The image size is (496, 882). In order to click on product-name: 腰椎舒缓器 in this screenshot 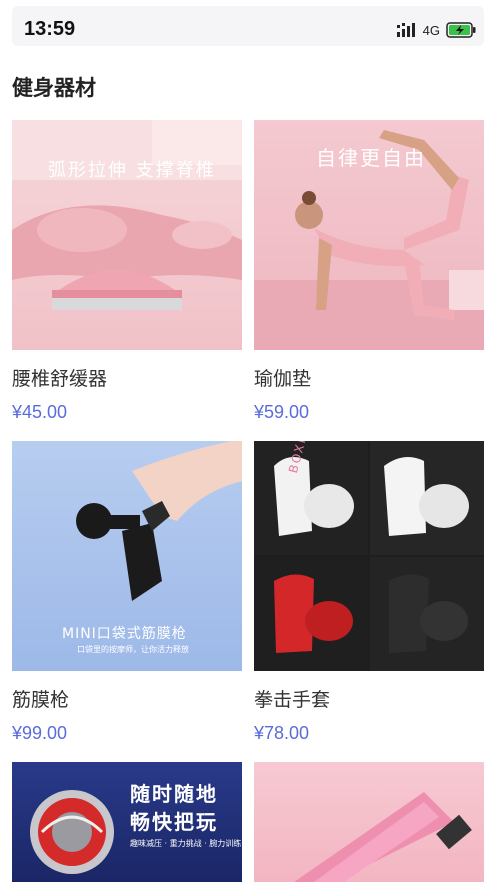, I will do `click(60, 379)`.